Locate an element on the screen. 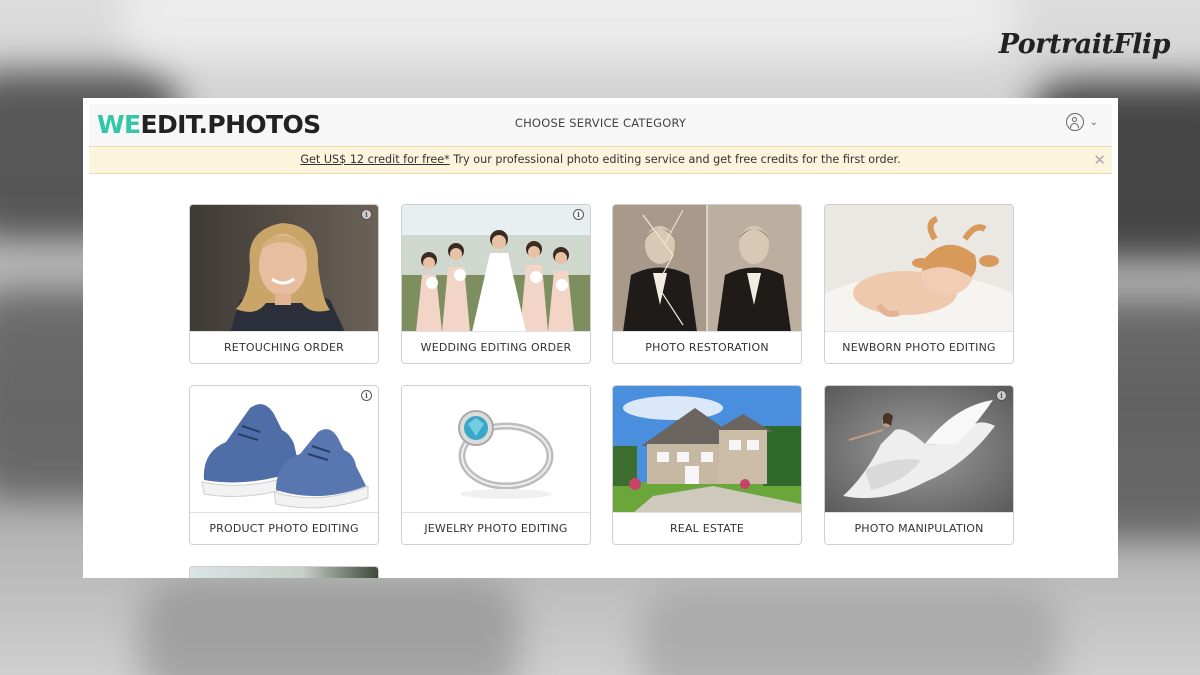 The height and width of the screenshot is (675, 1200). wedding-bridesmaids-image: i is located at coordinates (496, 268).